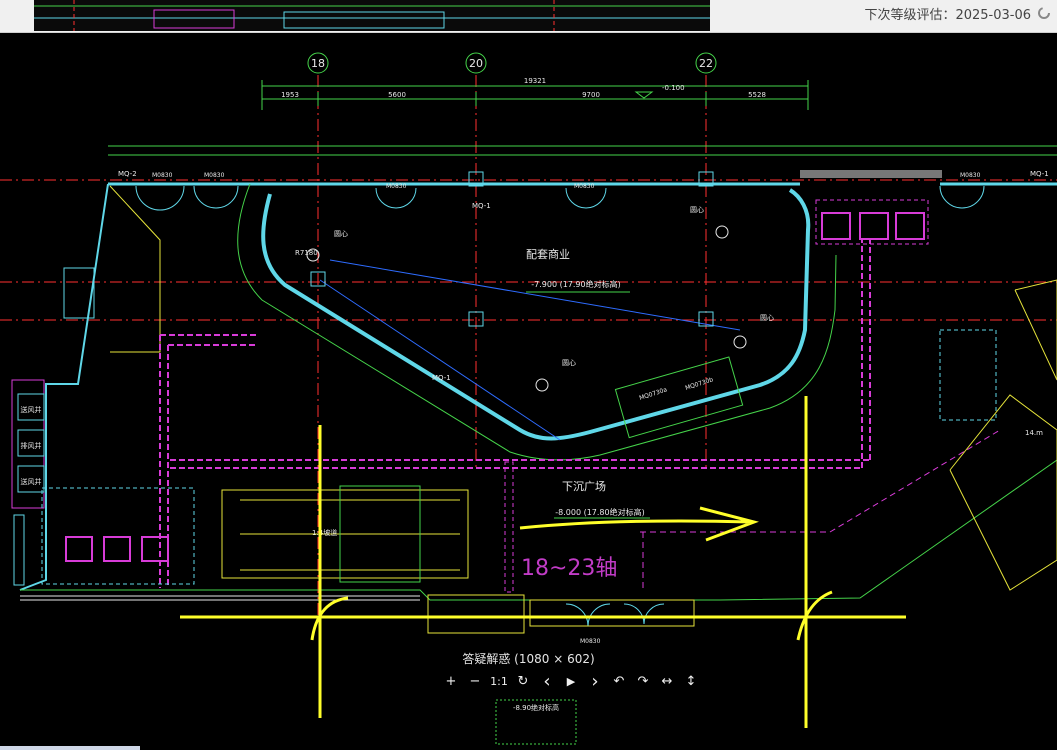 The height and width of the screenshot is (750, 1057). Describe the element at coordinates (697, 210) in the screenshot. I see `center-note-2: 圆心` at that location.